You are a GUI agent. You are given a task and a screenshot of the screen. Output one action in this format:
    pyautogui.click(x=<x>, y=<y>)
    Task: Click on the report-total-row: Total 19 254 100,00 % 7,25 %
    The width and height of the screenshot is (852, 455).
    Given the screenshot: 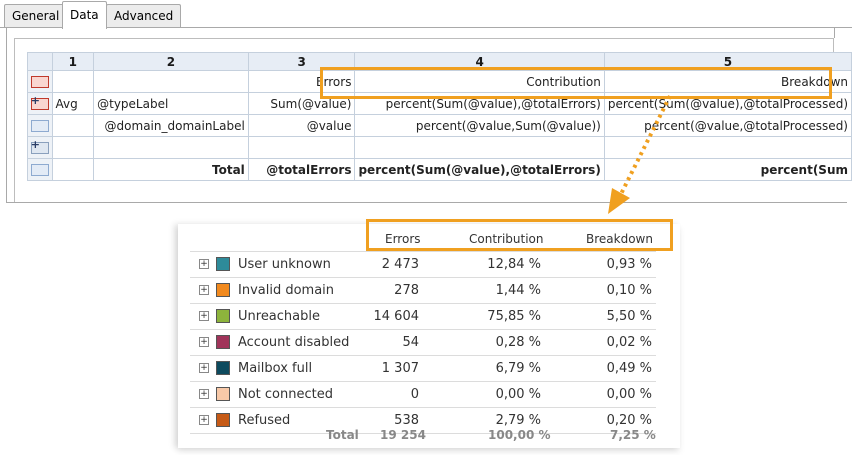 What is the action you would take?
    pyautogui.click(x=423, y=436)
    